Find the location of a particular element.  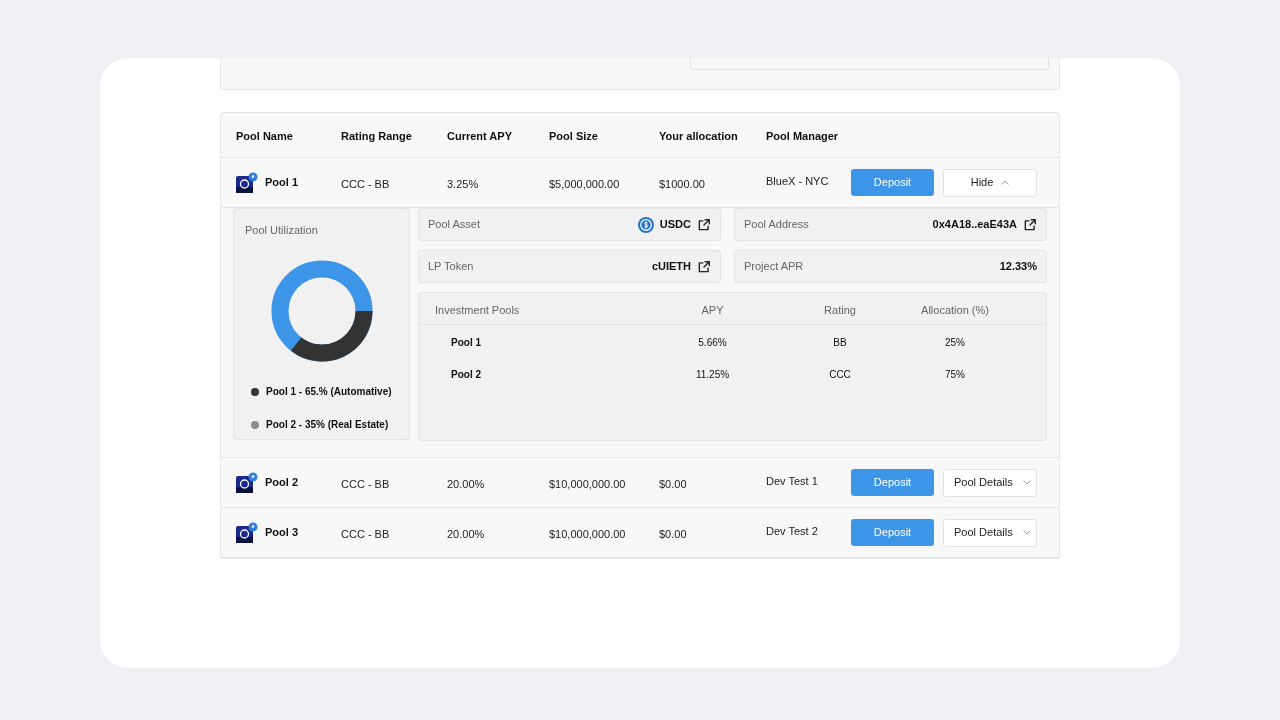

table-cell: Dev Test 1 is located at coordinates (792, 480).